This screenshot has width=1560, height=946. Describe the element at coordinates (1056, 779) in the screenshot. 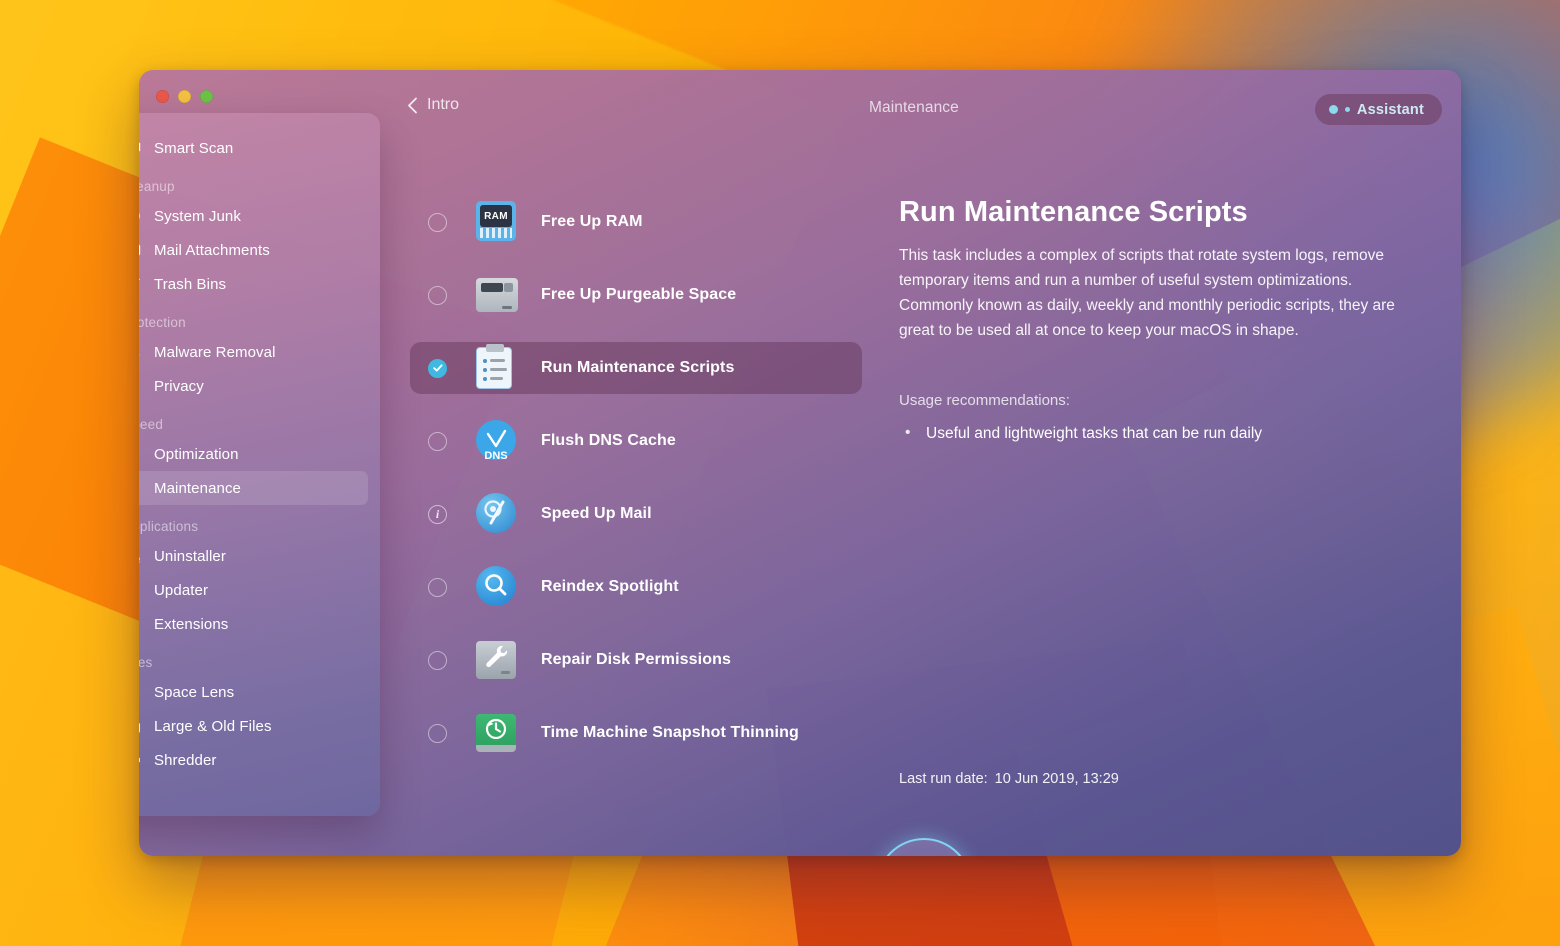

I see `last-run-value: 10 Jun 2019, 13:29` at that location.